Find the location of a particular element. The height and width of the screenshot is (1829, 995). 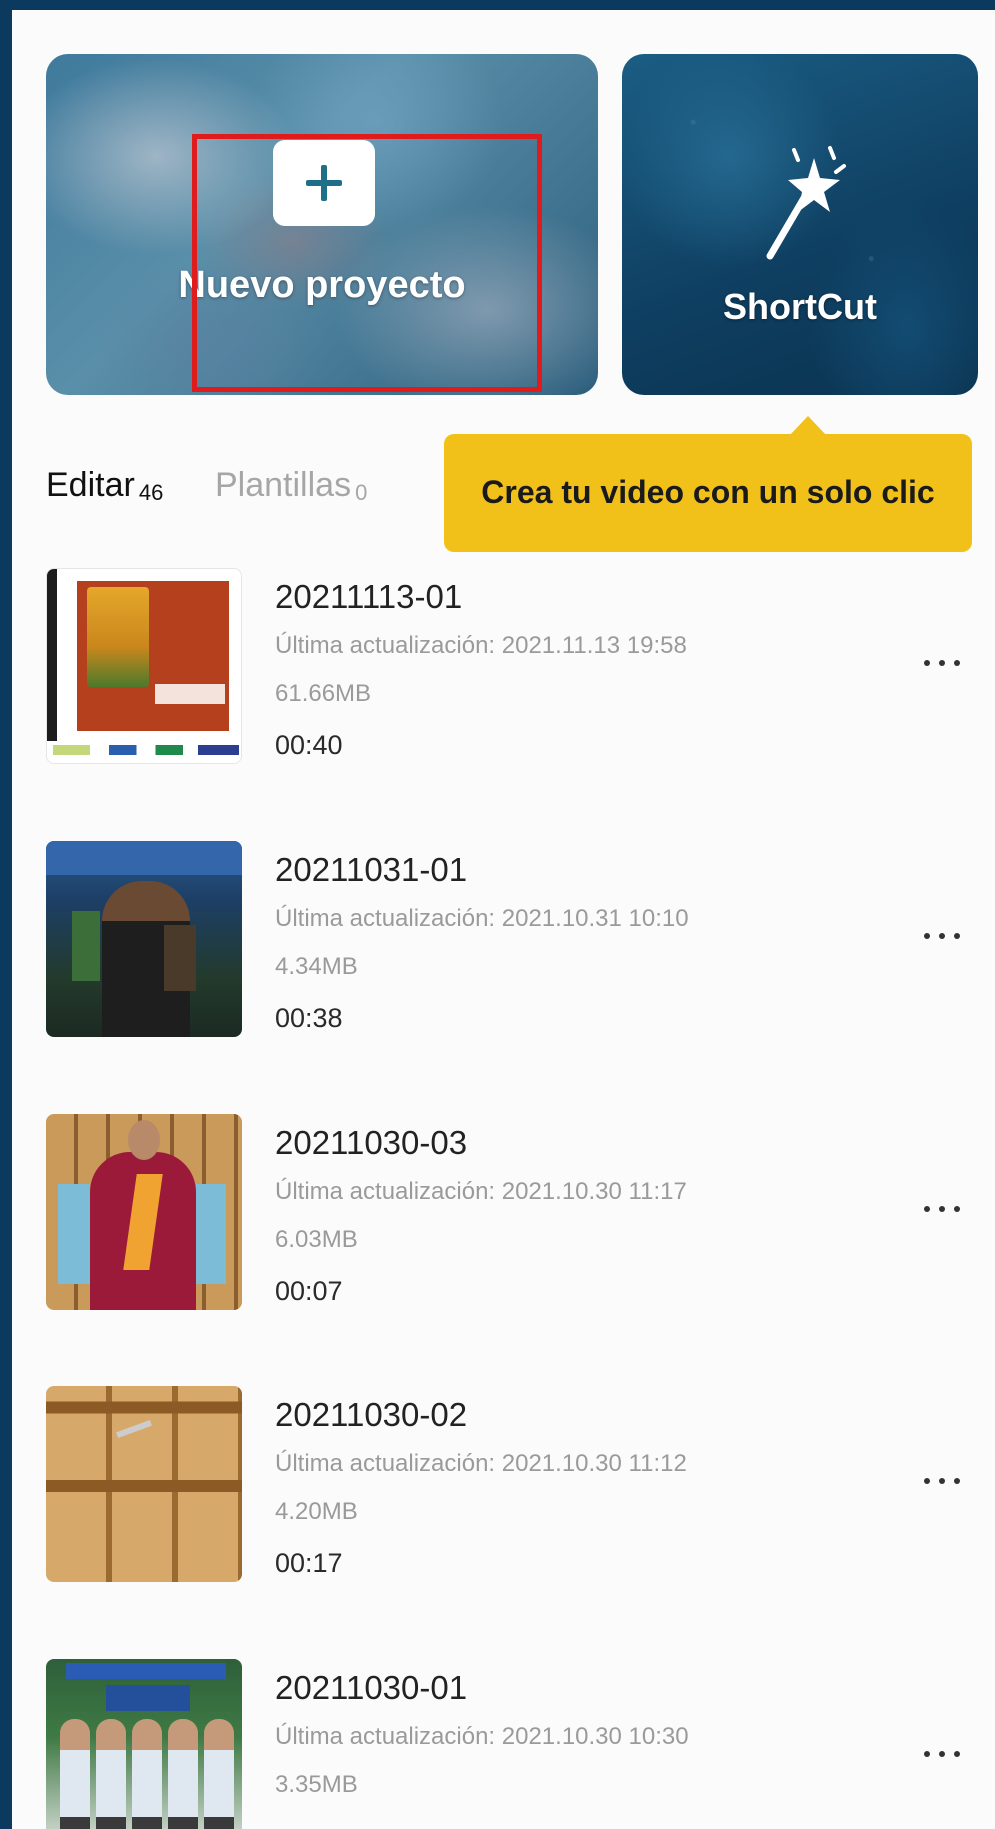

new-project-card: Nuevo proyecto is located at coordinates (322, 224).